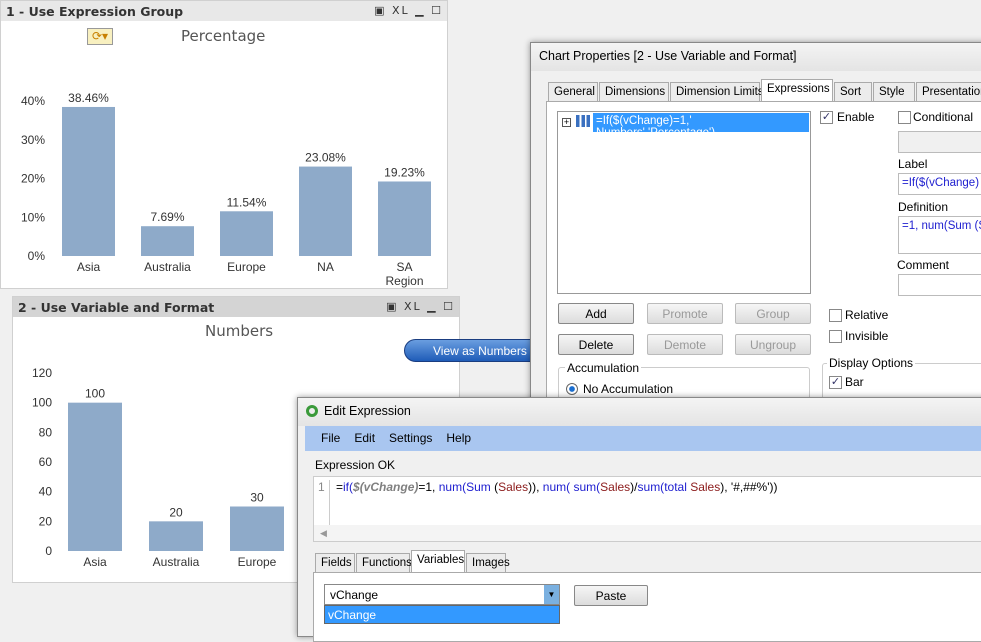 The width and height of the screenshot is (981, 642). What do you see at coordinates (948, 92) in the screenshot?
I see `tab-presentation: Presentation` at bounding box center [948, 92].